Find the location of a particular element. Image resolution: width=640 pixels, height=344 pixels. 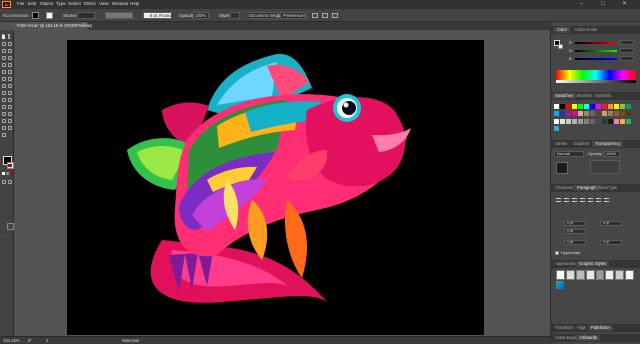

tab-graphic-styles: Graphic Styles is located at coordinates (593, 264).